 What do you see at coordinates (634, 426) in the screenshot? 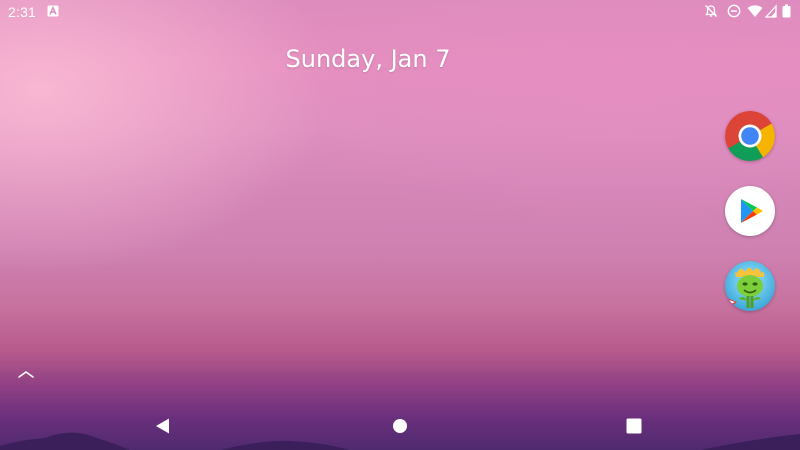
I see `recents-button` at bounding box center [634, 426].